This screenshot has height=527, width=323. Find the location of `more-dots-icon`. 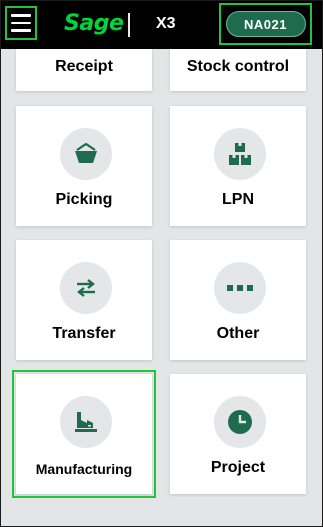

more-dots-icon is located at coordinates (240, 288).